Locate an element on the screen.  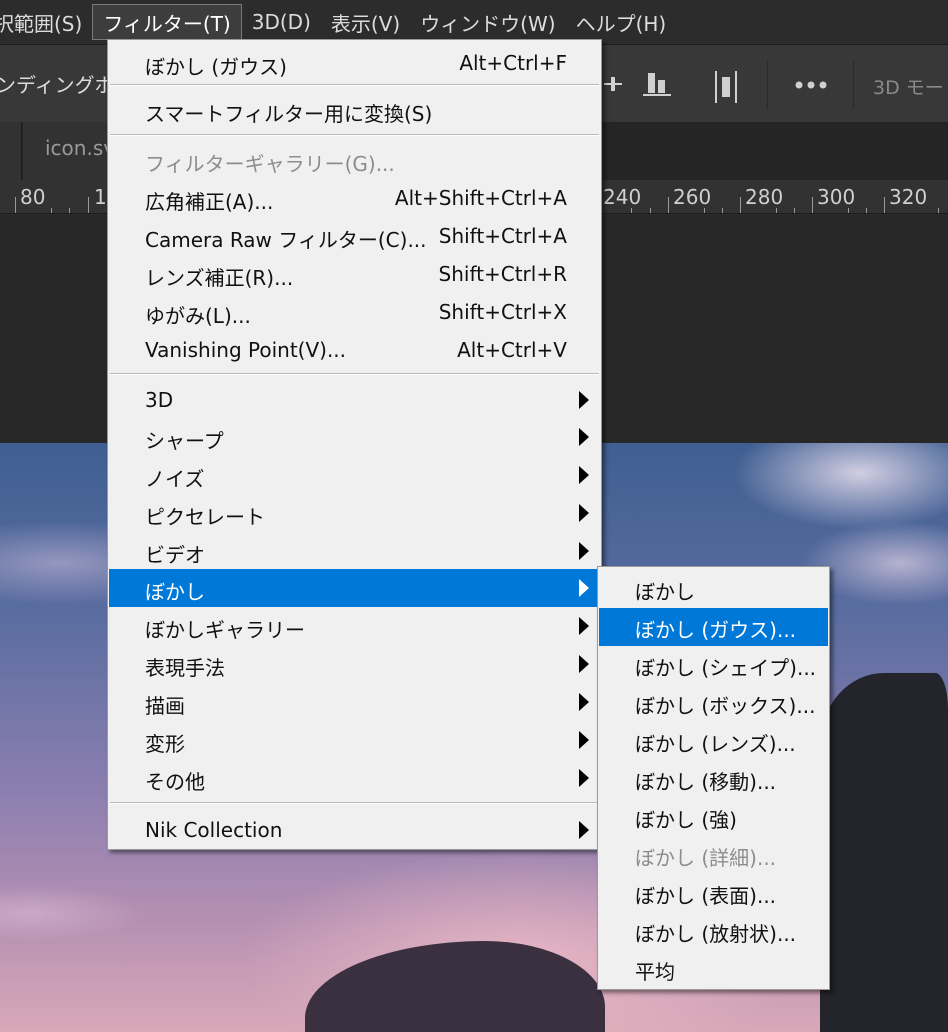
menu-help: ヘルプ(H) is located at coordinates (621, 22).